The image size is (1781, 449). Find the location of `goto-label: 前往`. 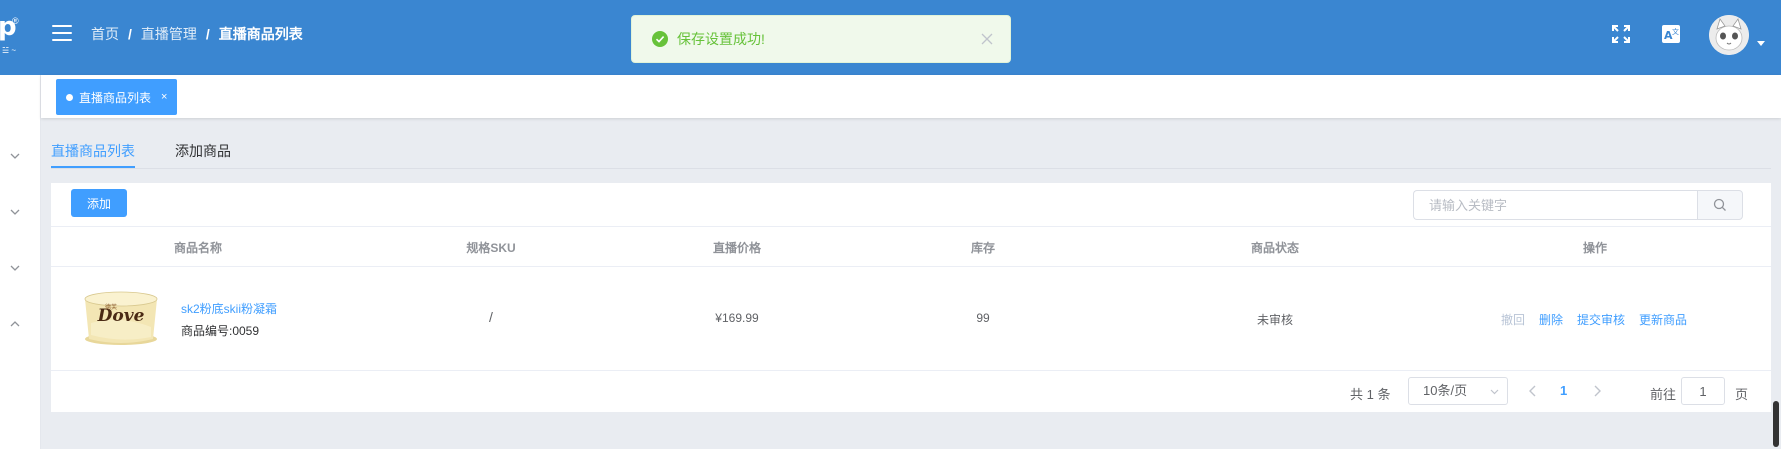

goto-label: 前往 is located at coordinates (1663, 394).